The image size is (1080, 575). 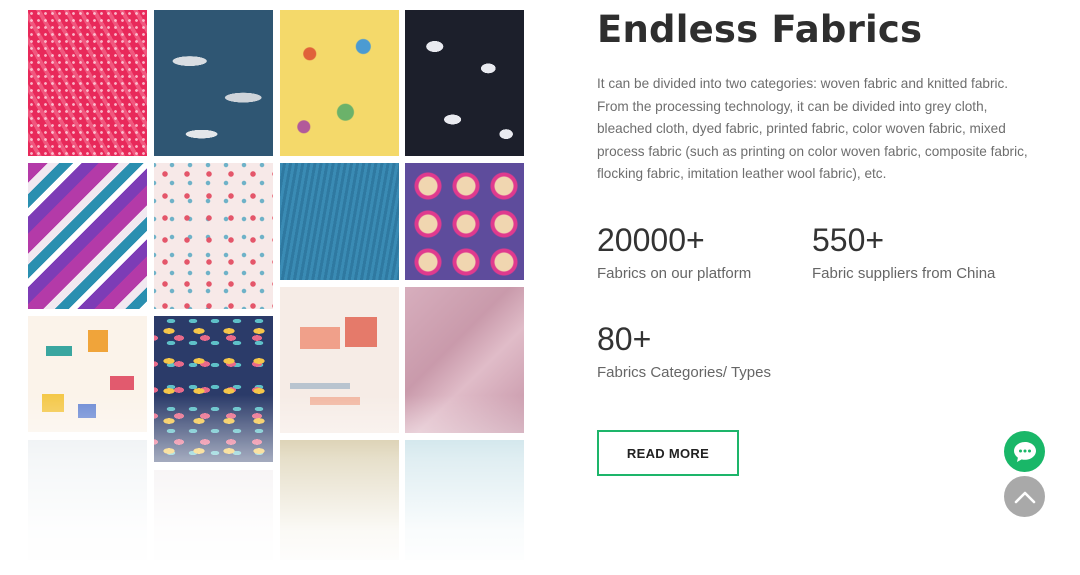 I want to click on stat-fabrics-value: 20000+, so click(x=651, y=240).